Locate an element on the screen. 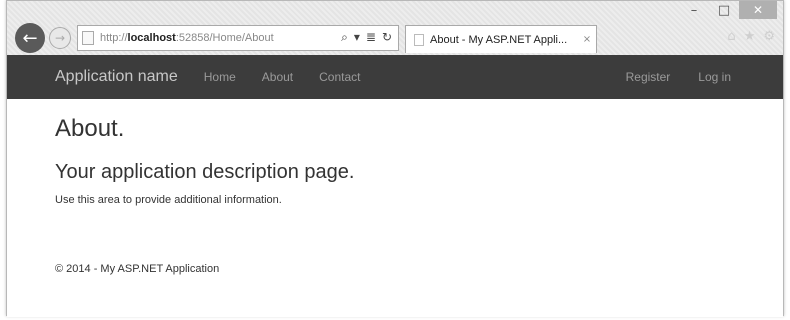  page-footer: © 2014 - My ASP.NET Application is located at coordinates (137, 269).